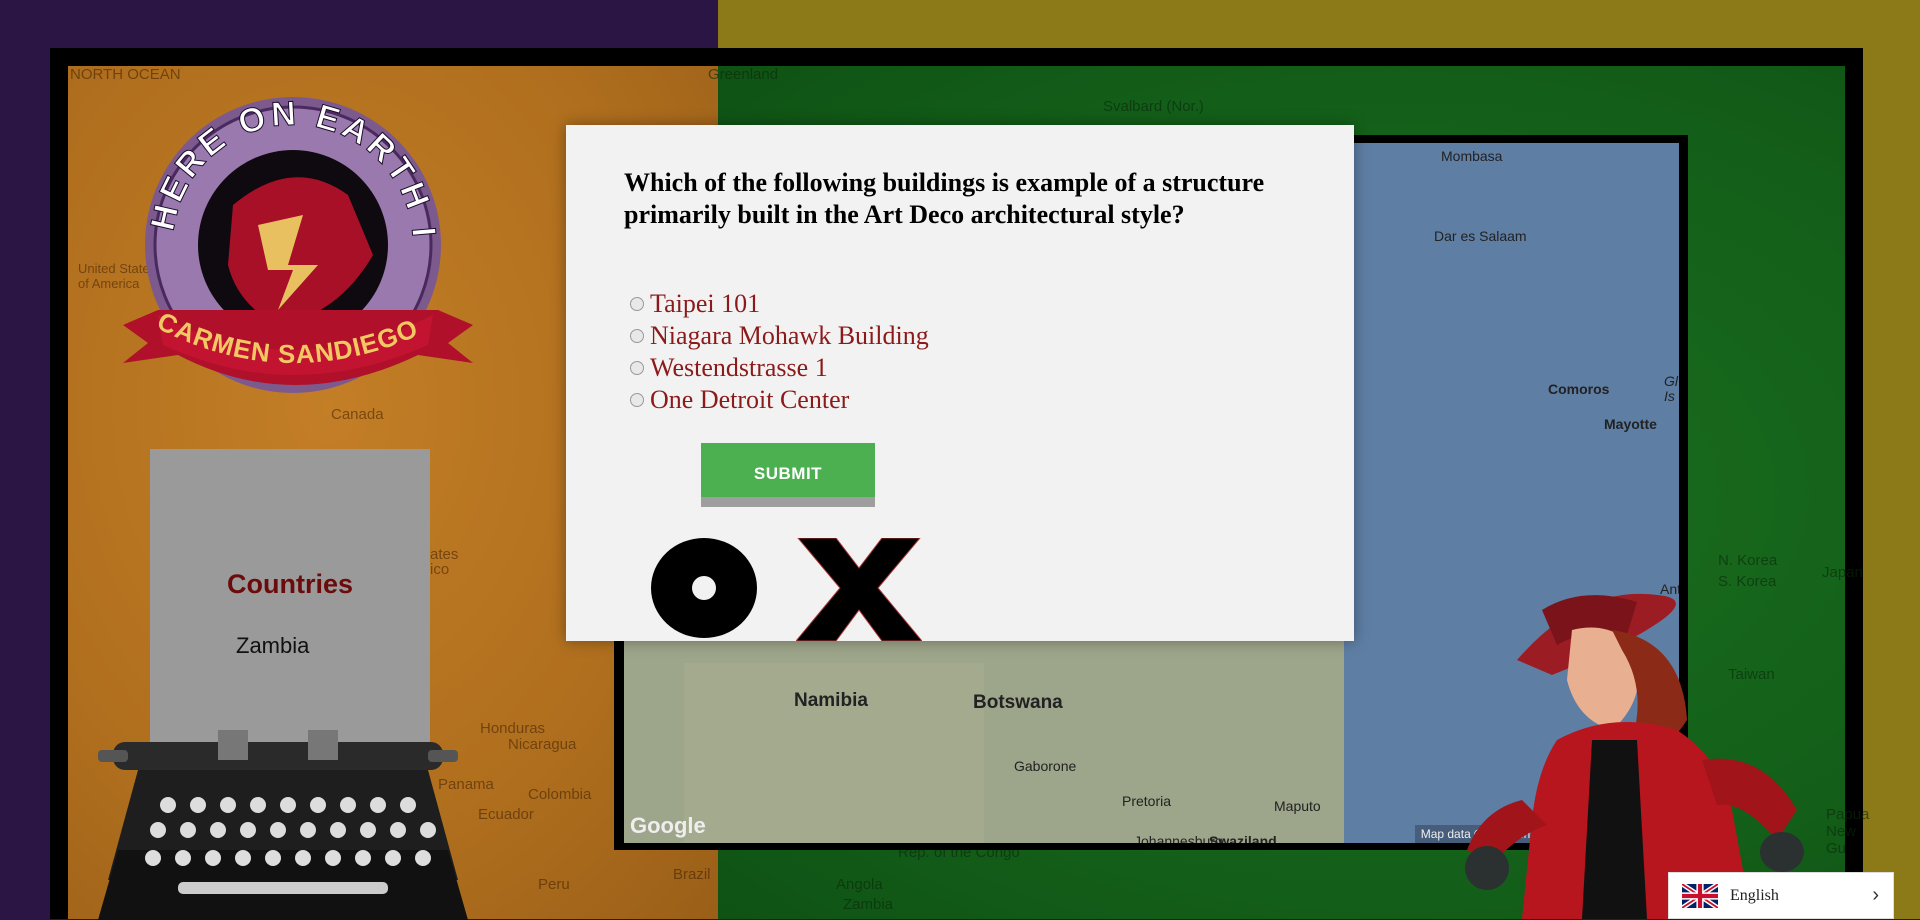 The image size is (1920, 920). I want to click on bg-map-label: Peru, so click(554, 884).